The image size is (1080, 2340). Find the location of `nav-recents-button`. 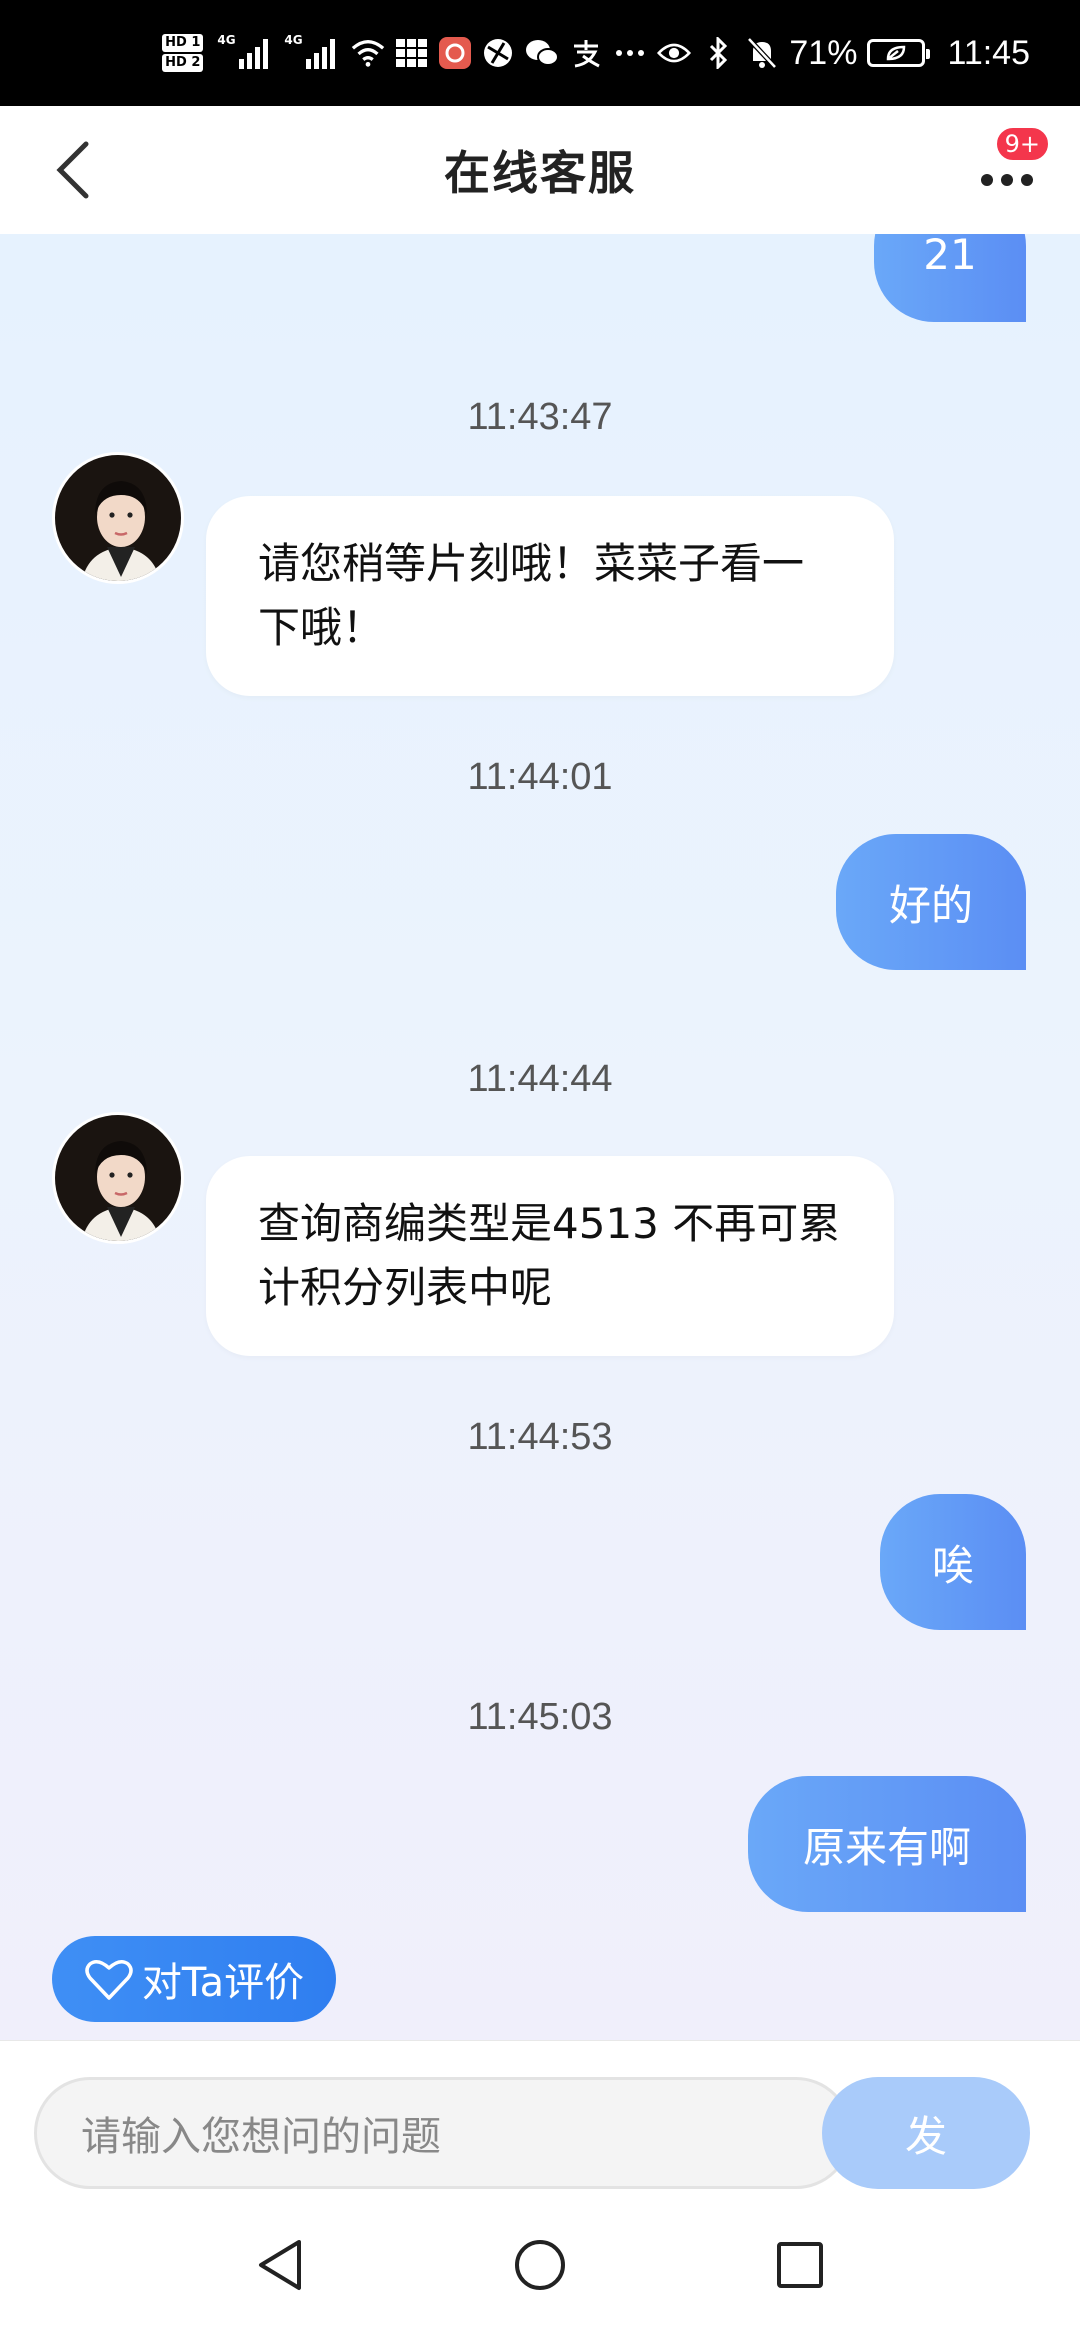

nav-recents-button is located at coordinates (800, 2265).